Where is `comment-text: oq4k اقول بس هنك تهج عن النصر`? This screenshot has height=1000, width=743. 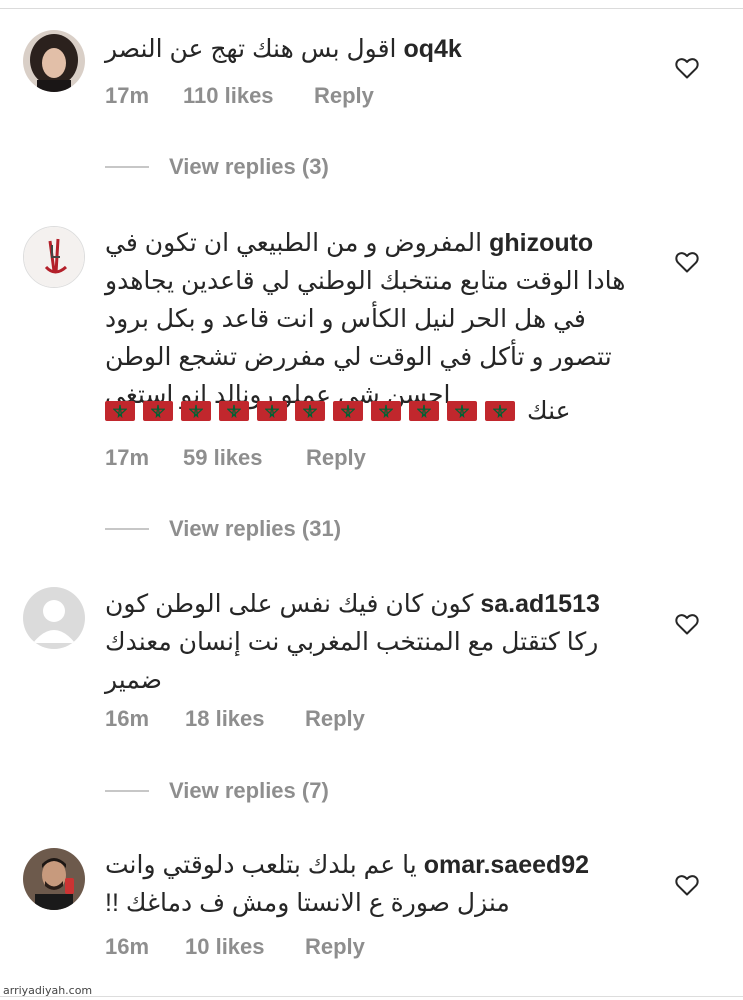 comment-text: oq4k اقول بس هنك تهج عن النصر is located at coordinates (370, 49).